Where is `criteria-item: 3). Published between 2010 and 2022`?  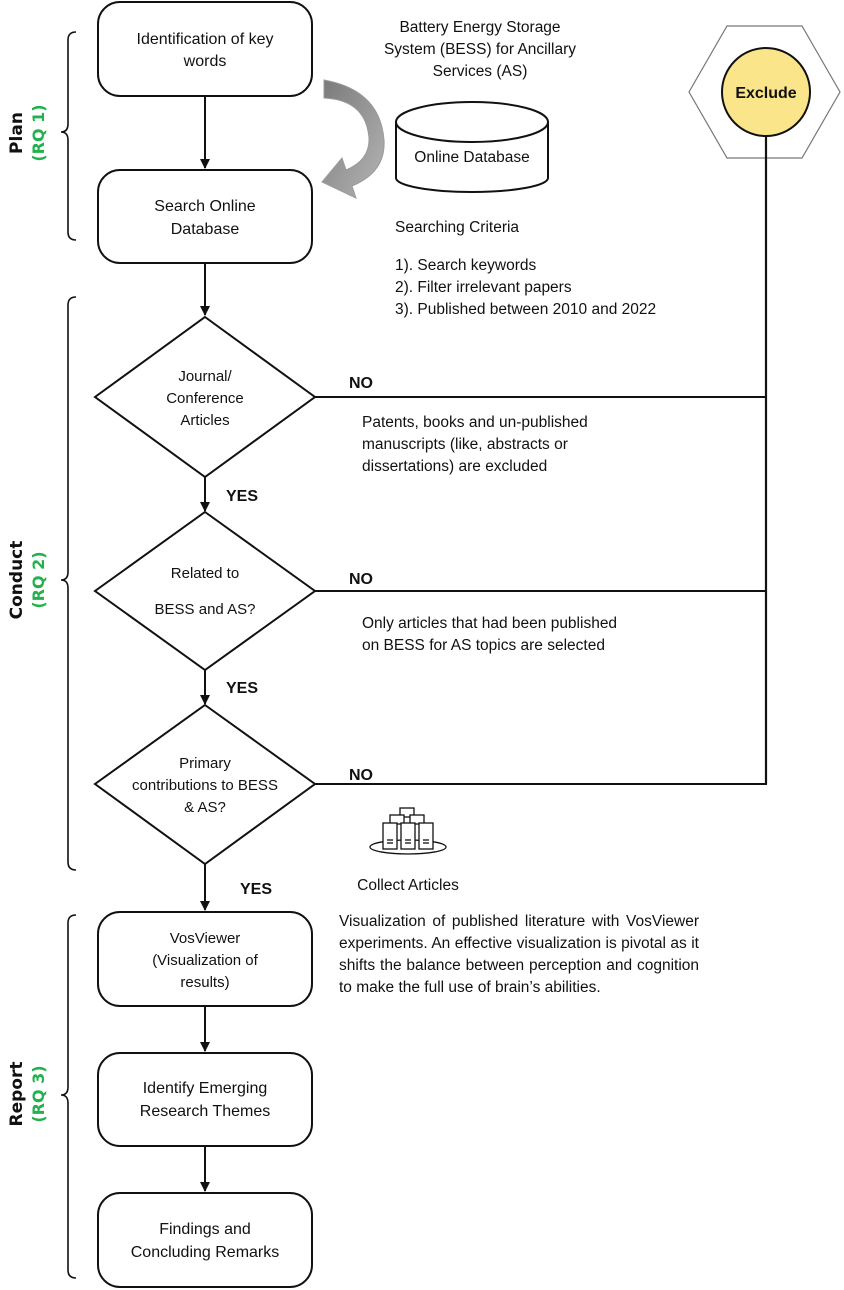 criteria-item: 3). Published between 2010 and 2022 is located at coordinates (525, 309).